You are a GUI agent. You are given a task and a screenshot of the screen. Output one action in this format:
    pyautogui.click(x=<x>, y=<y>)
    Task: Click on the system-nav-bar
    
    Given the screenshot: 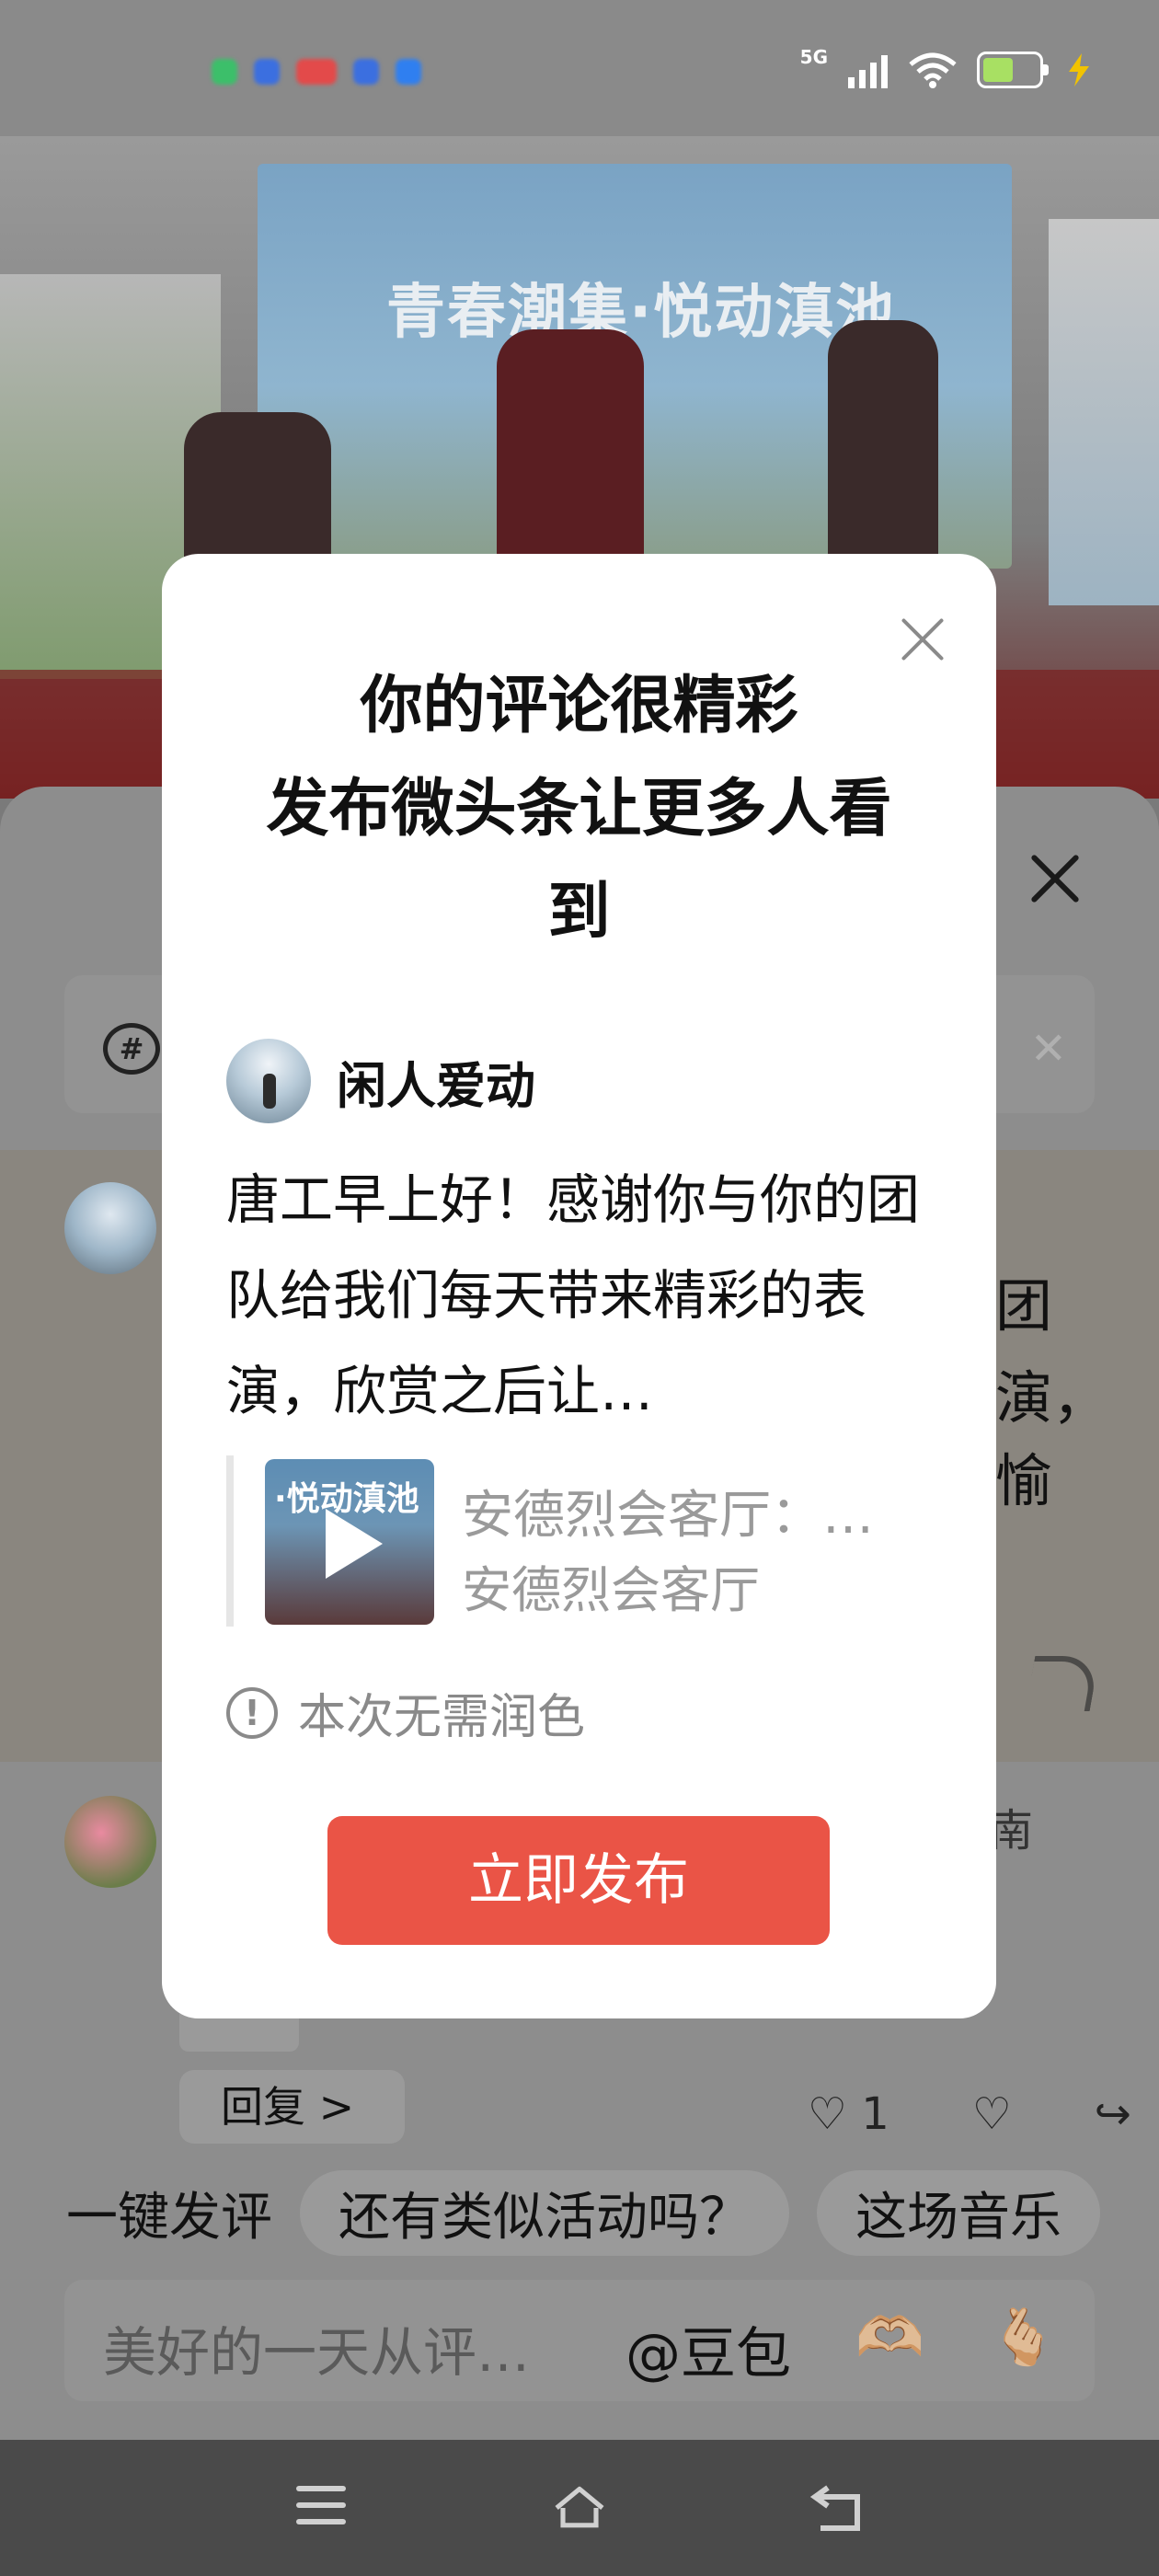 What is the action you would take?
    pyautogui.click(x=579, y=2508)
    